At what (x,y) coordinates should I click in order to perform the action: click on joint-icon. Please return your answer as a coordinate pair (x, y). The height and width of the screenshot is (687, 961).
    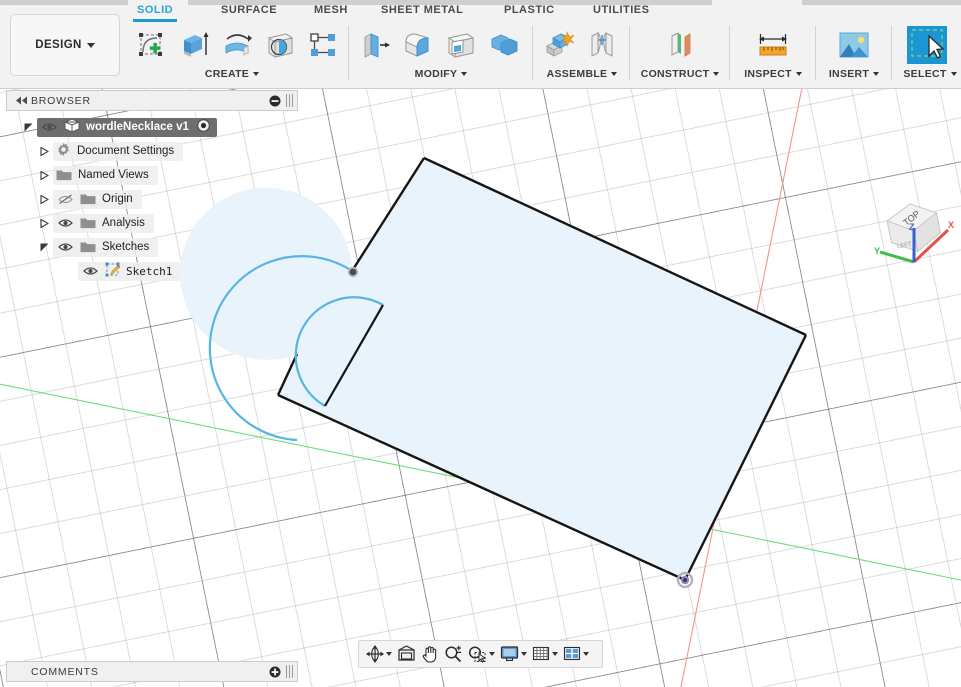
    Looking at the image, I should click on (602, 45).